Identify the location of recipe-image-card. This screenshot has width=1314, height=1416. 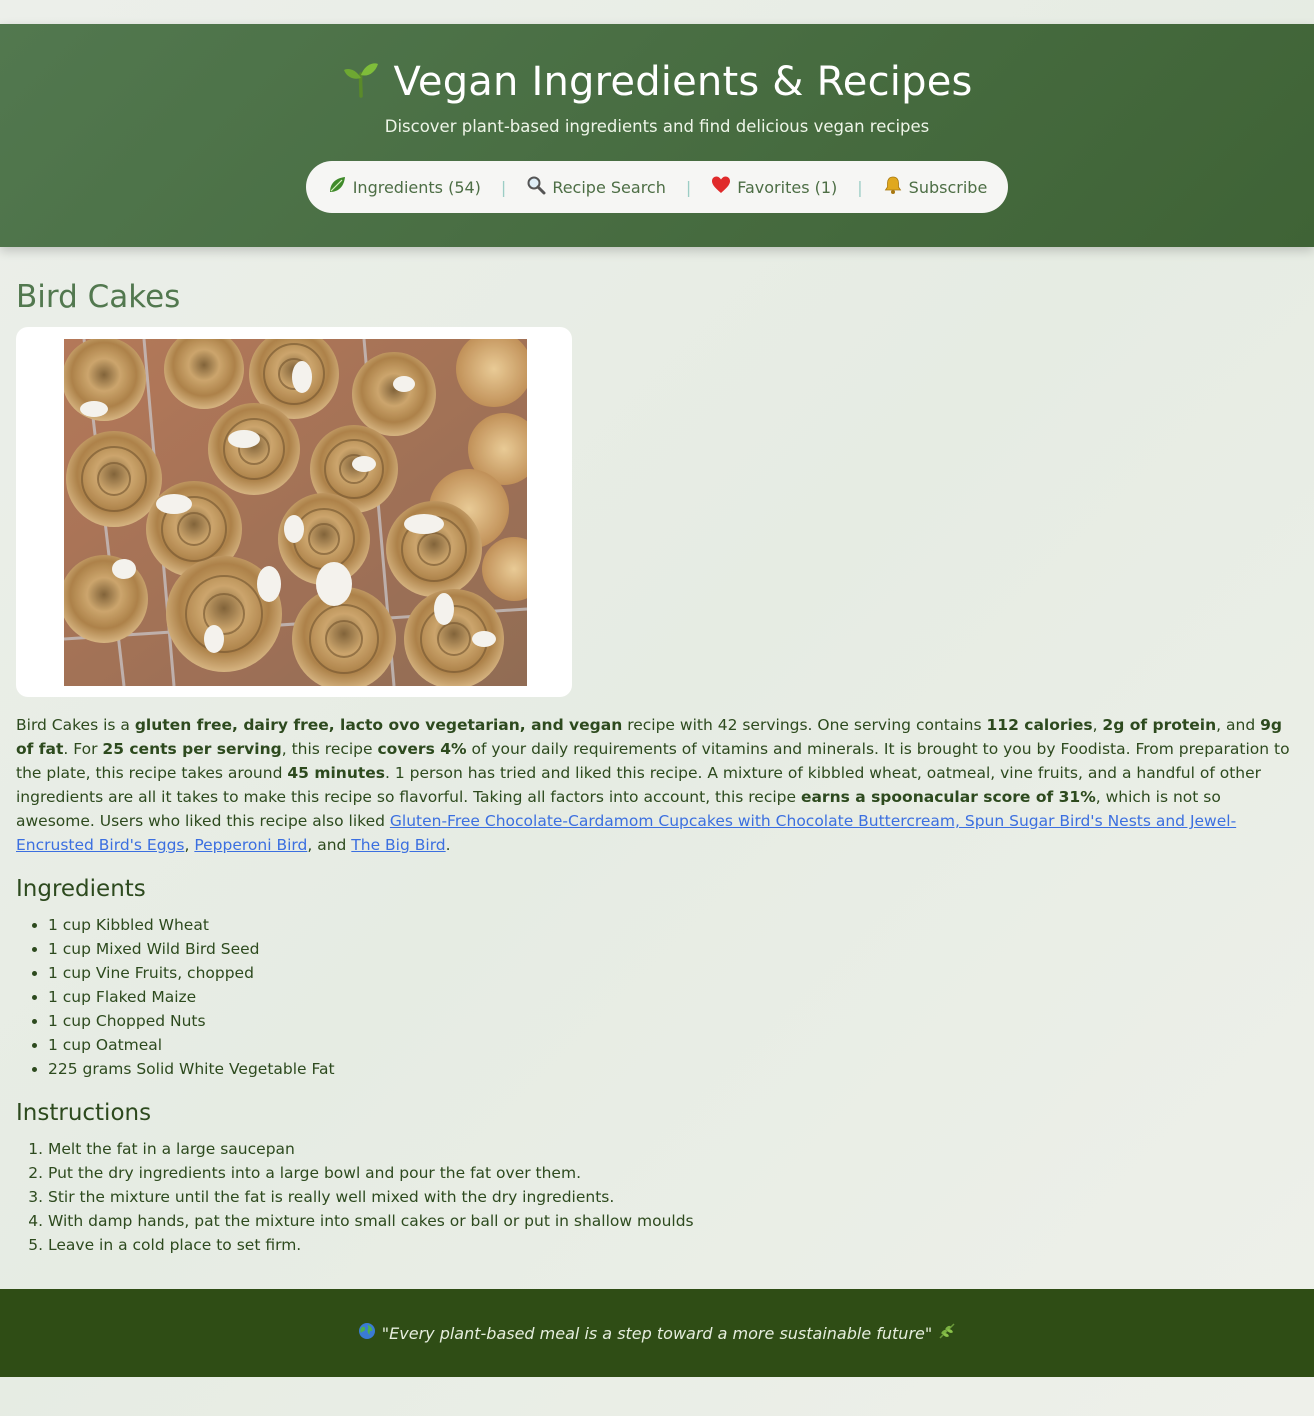
(294, 512).